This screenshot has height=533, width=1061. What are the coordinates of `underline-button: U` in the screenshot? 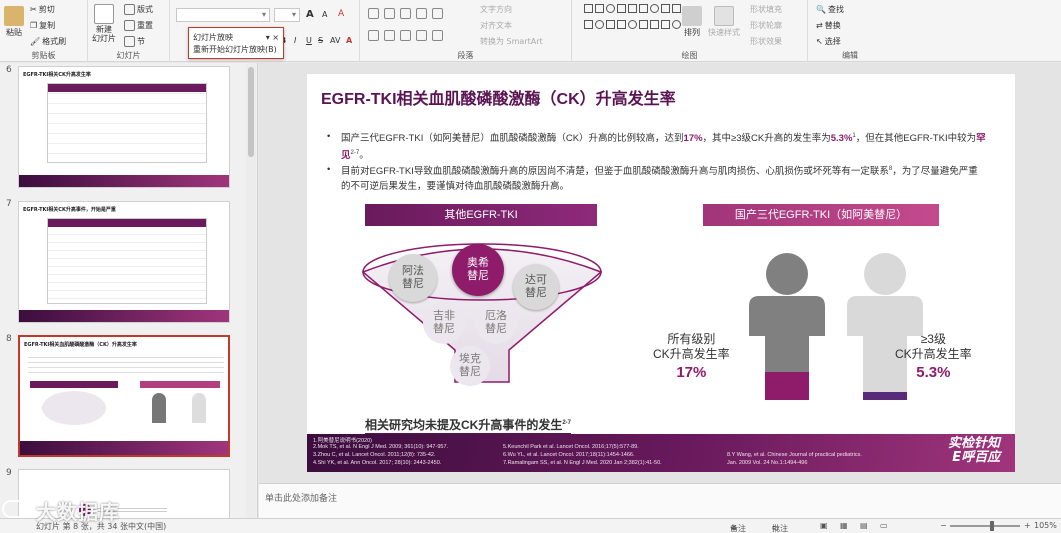 It's located at (309, 40).